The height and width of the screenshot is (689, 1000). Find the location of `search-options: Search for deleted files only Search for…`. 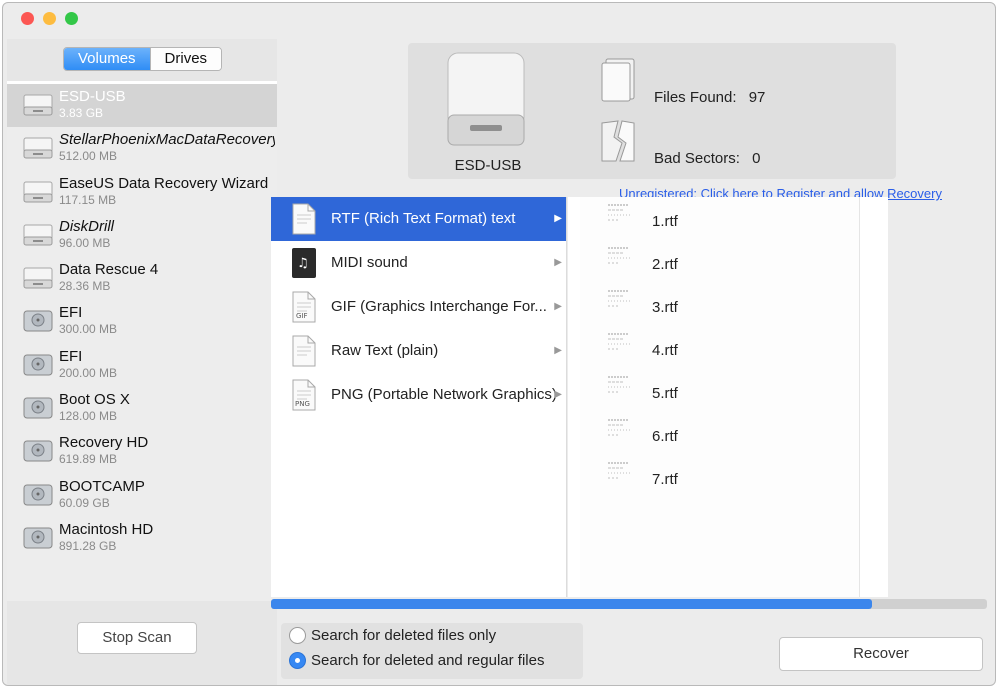

search-options: Search for deleted files only Search for… is located at coordinates (432, 651).